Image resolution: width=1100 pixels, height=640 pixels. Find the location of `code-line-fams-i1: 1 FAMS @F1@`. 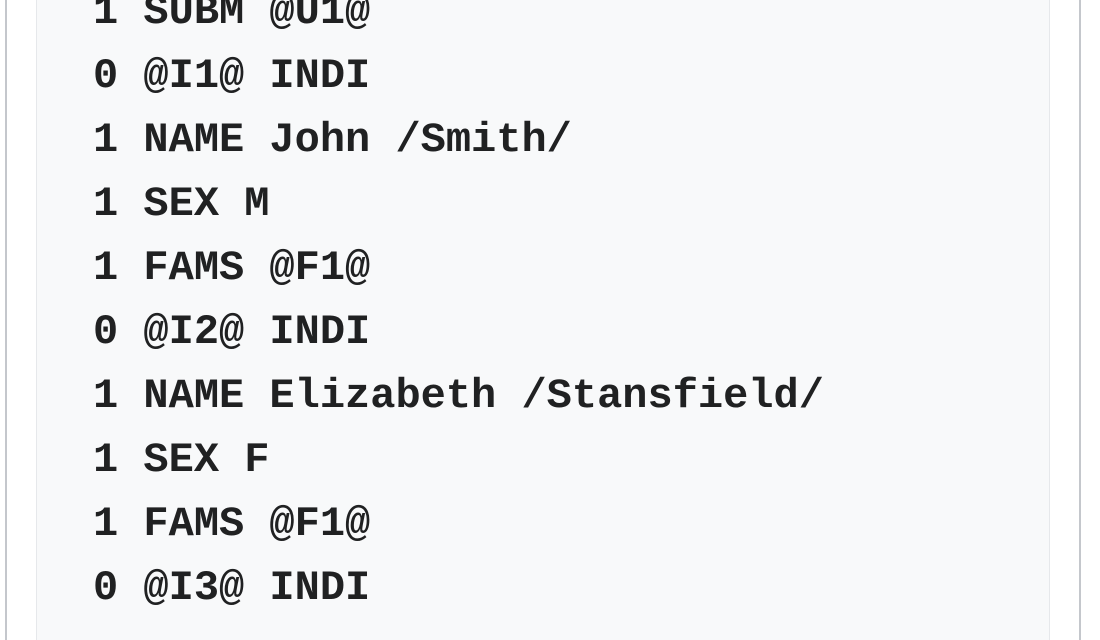

code-line-fams-i1: 1 FAMS @F1@ is located at coordinates (232, 268).